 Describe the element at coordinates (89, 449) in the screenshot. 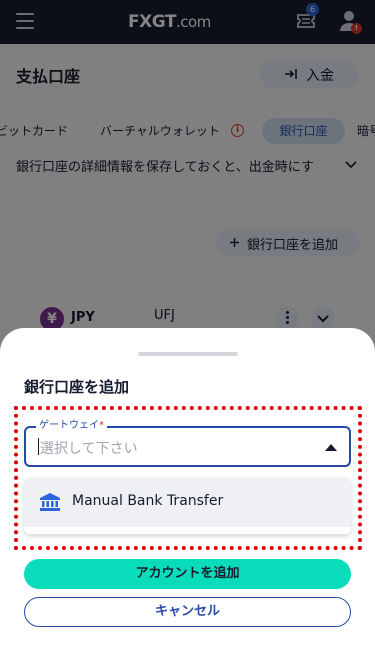

I see `gateway-placeholder: 選択して下さい` at that location.